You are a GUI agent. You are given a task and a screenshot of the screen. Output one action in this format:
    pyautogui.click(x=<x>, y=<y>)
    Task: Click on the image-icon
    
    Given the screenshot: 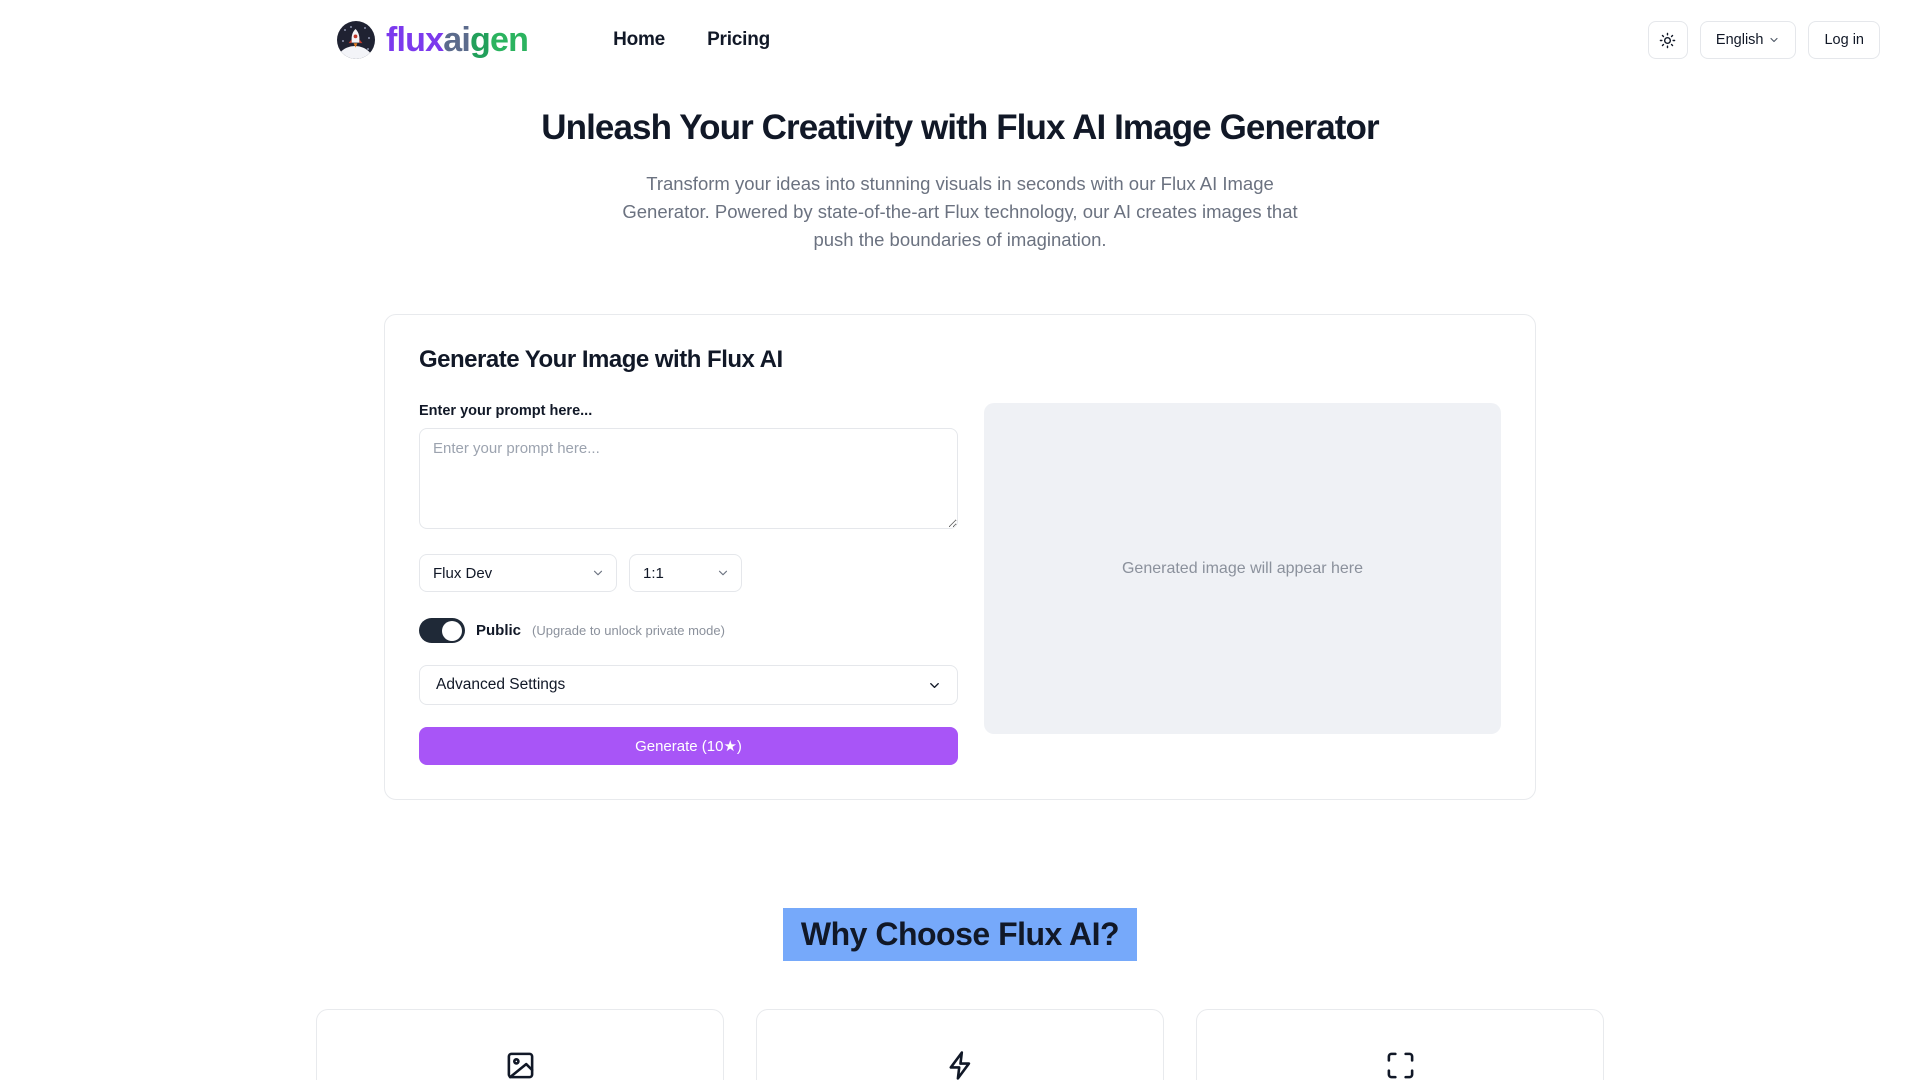 What is the action you would take?
    pyautogui.click(x=520, y=1065)
    